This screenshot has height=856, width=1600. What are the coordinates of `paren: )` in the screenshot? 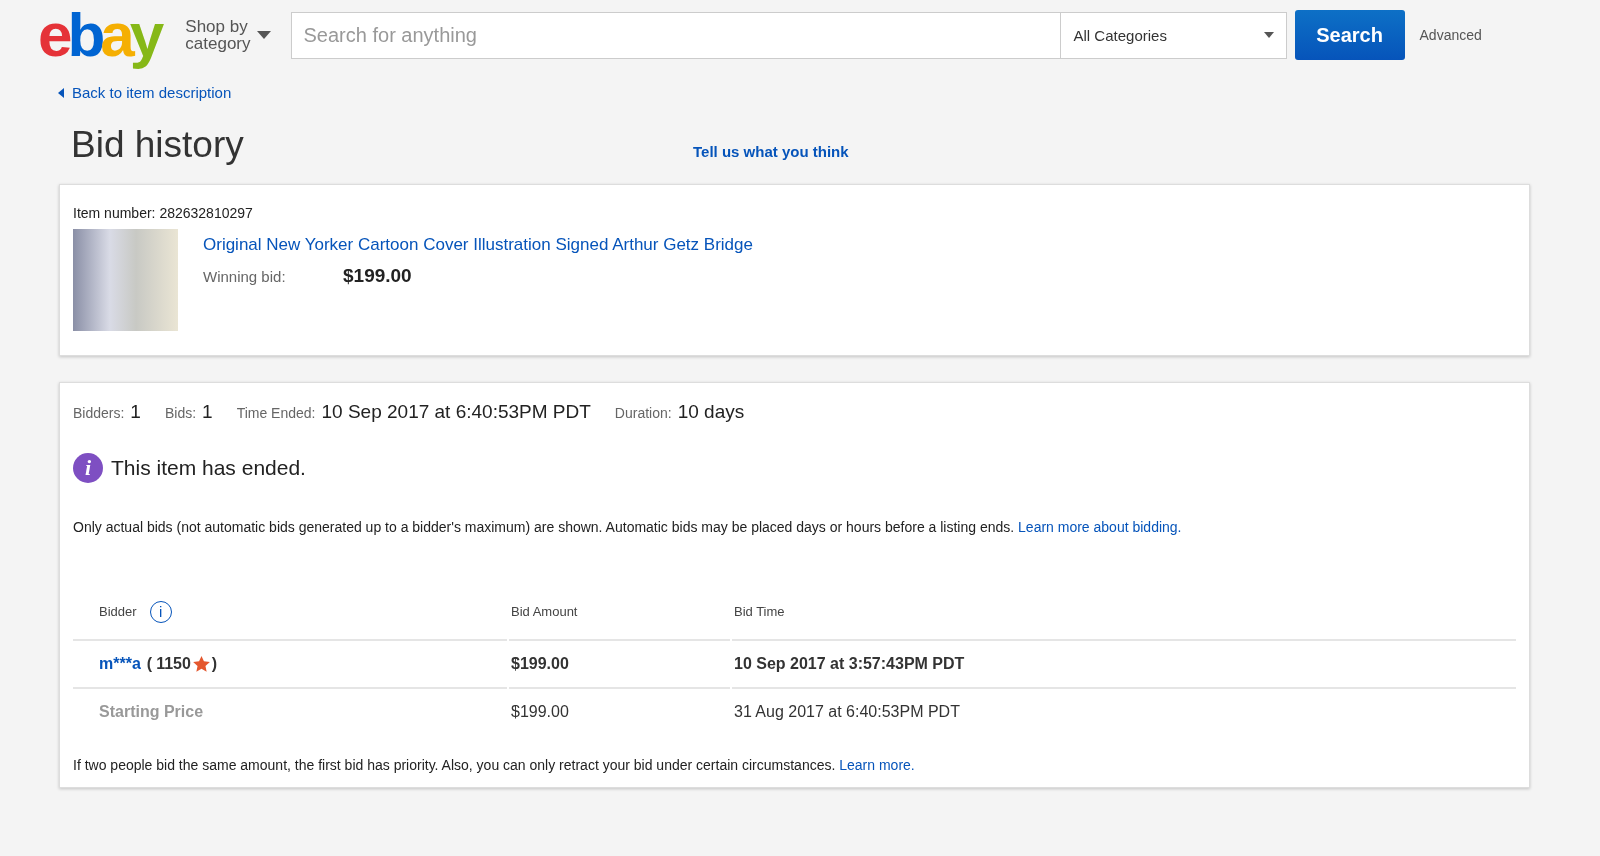 It's located at (214, 663).